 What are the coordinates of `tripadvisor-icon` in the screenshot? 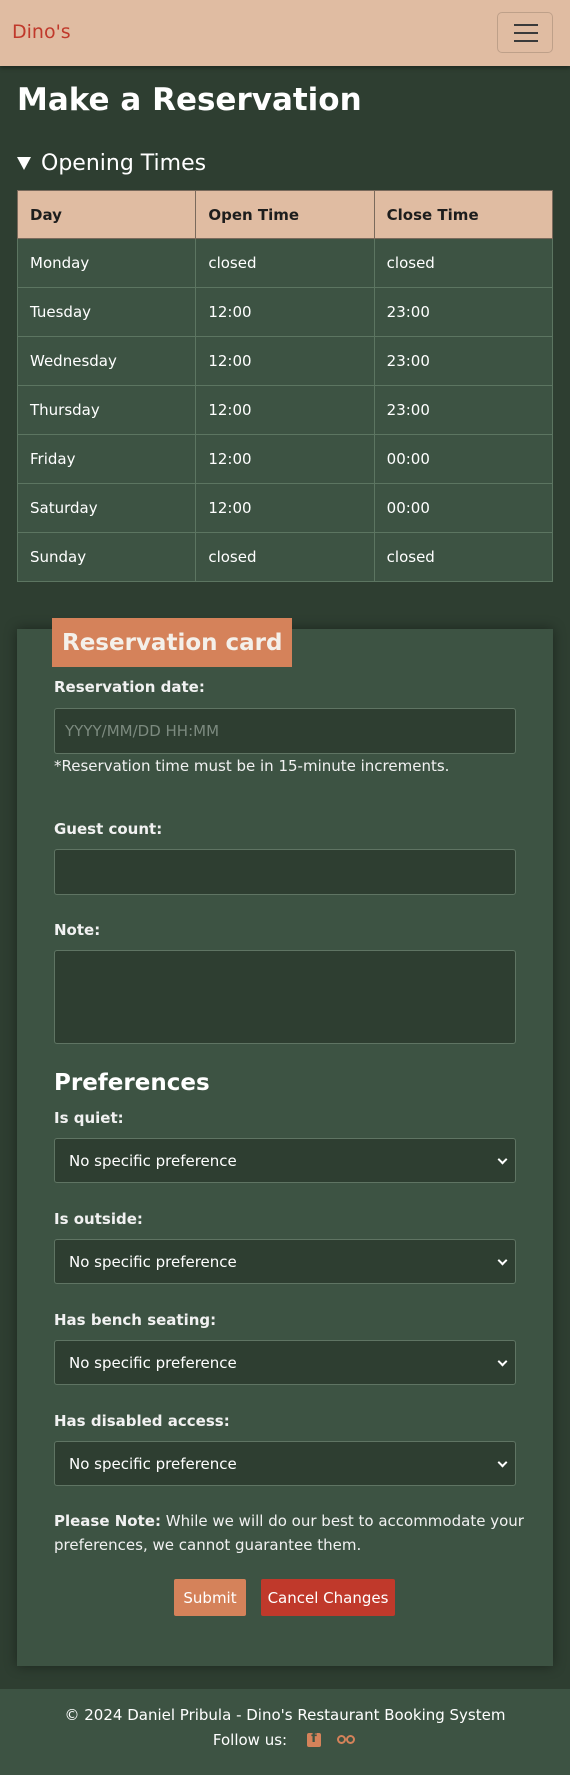 It's located at (347, 1740).